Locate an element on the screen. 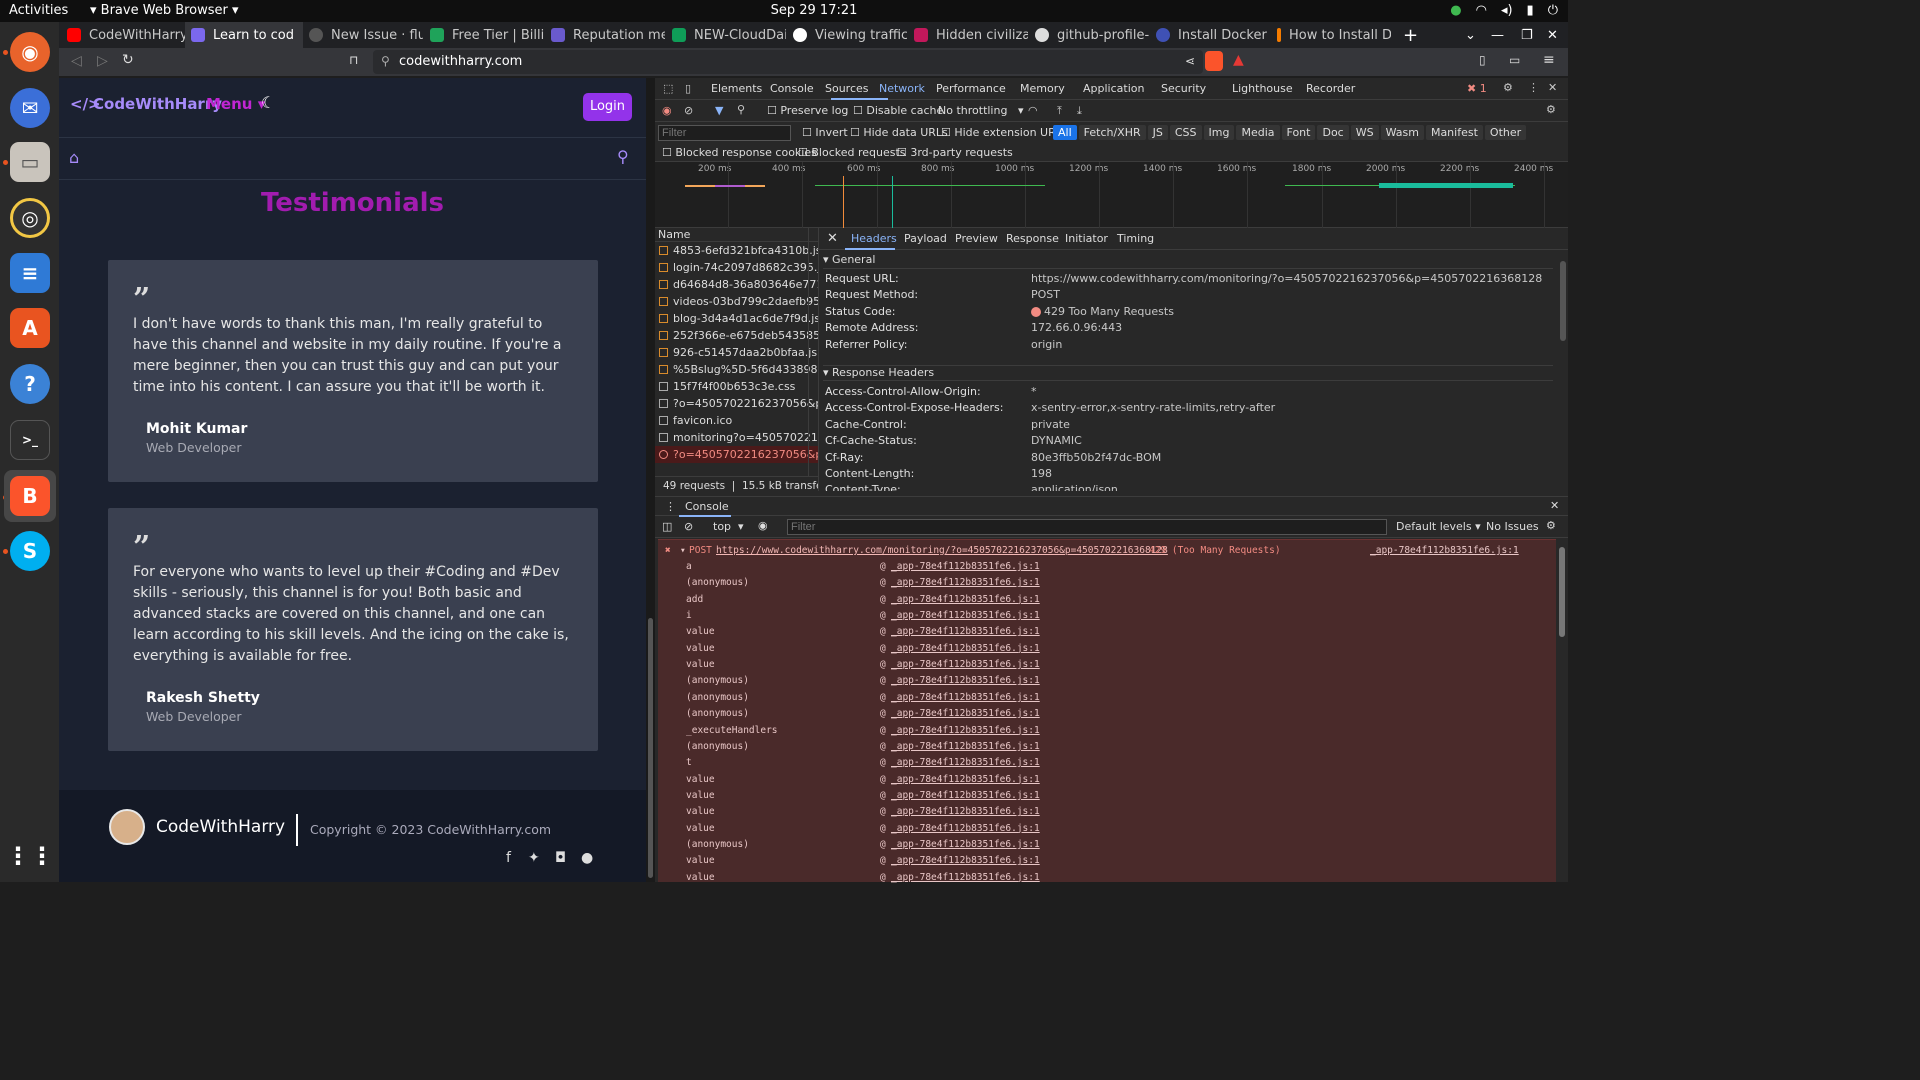  drawer-menu-icon: ⋮ is located at coordinates (670, 506).